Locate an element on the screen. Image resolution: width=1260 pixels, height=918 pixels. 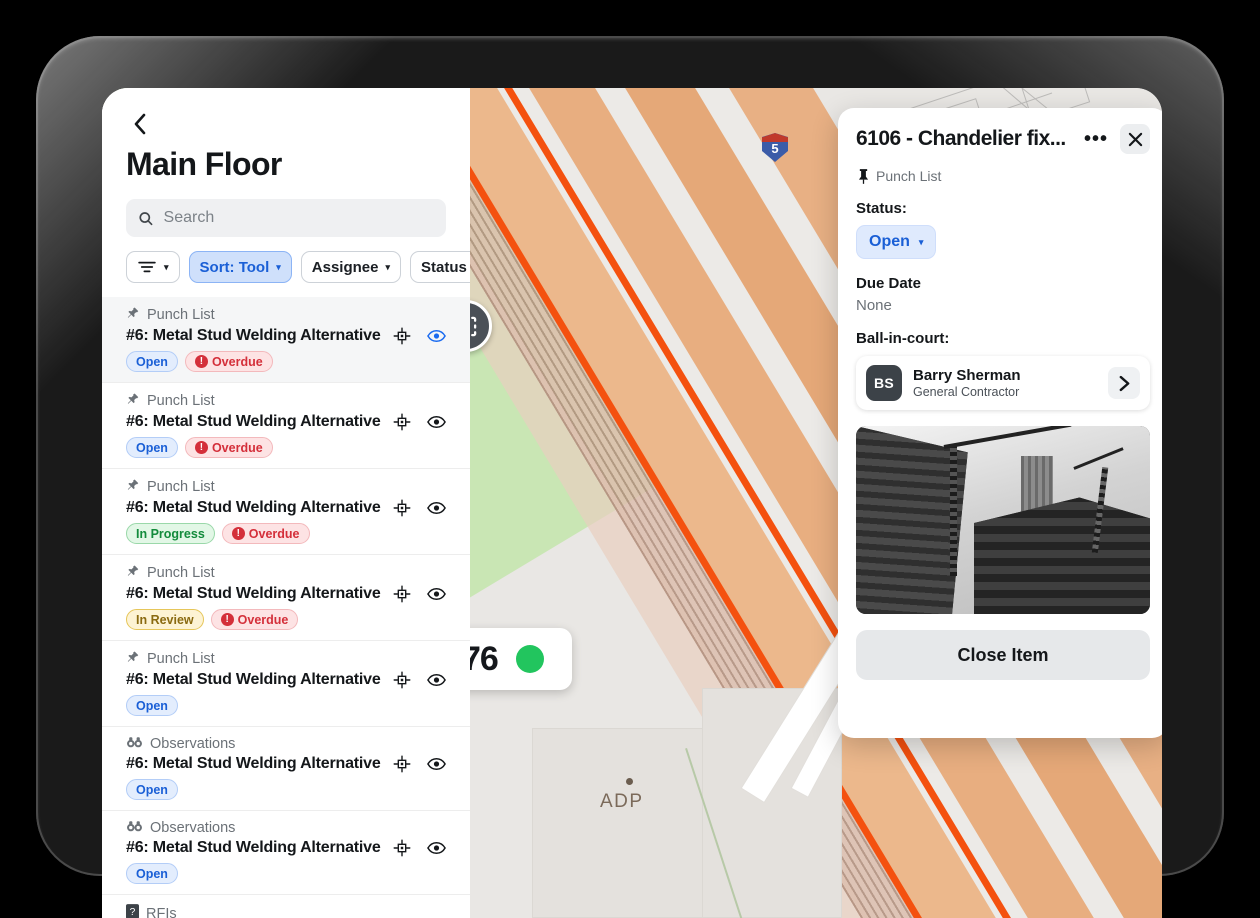
list-item-badges: Open is located at coordinates (286, 873).